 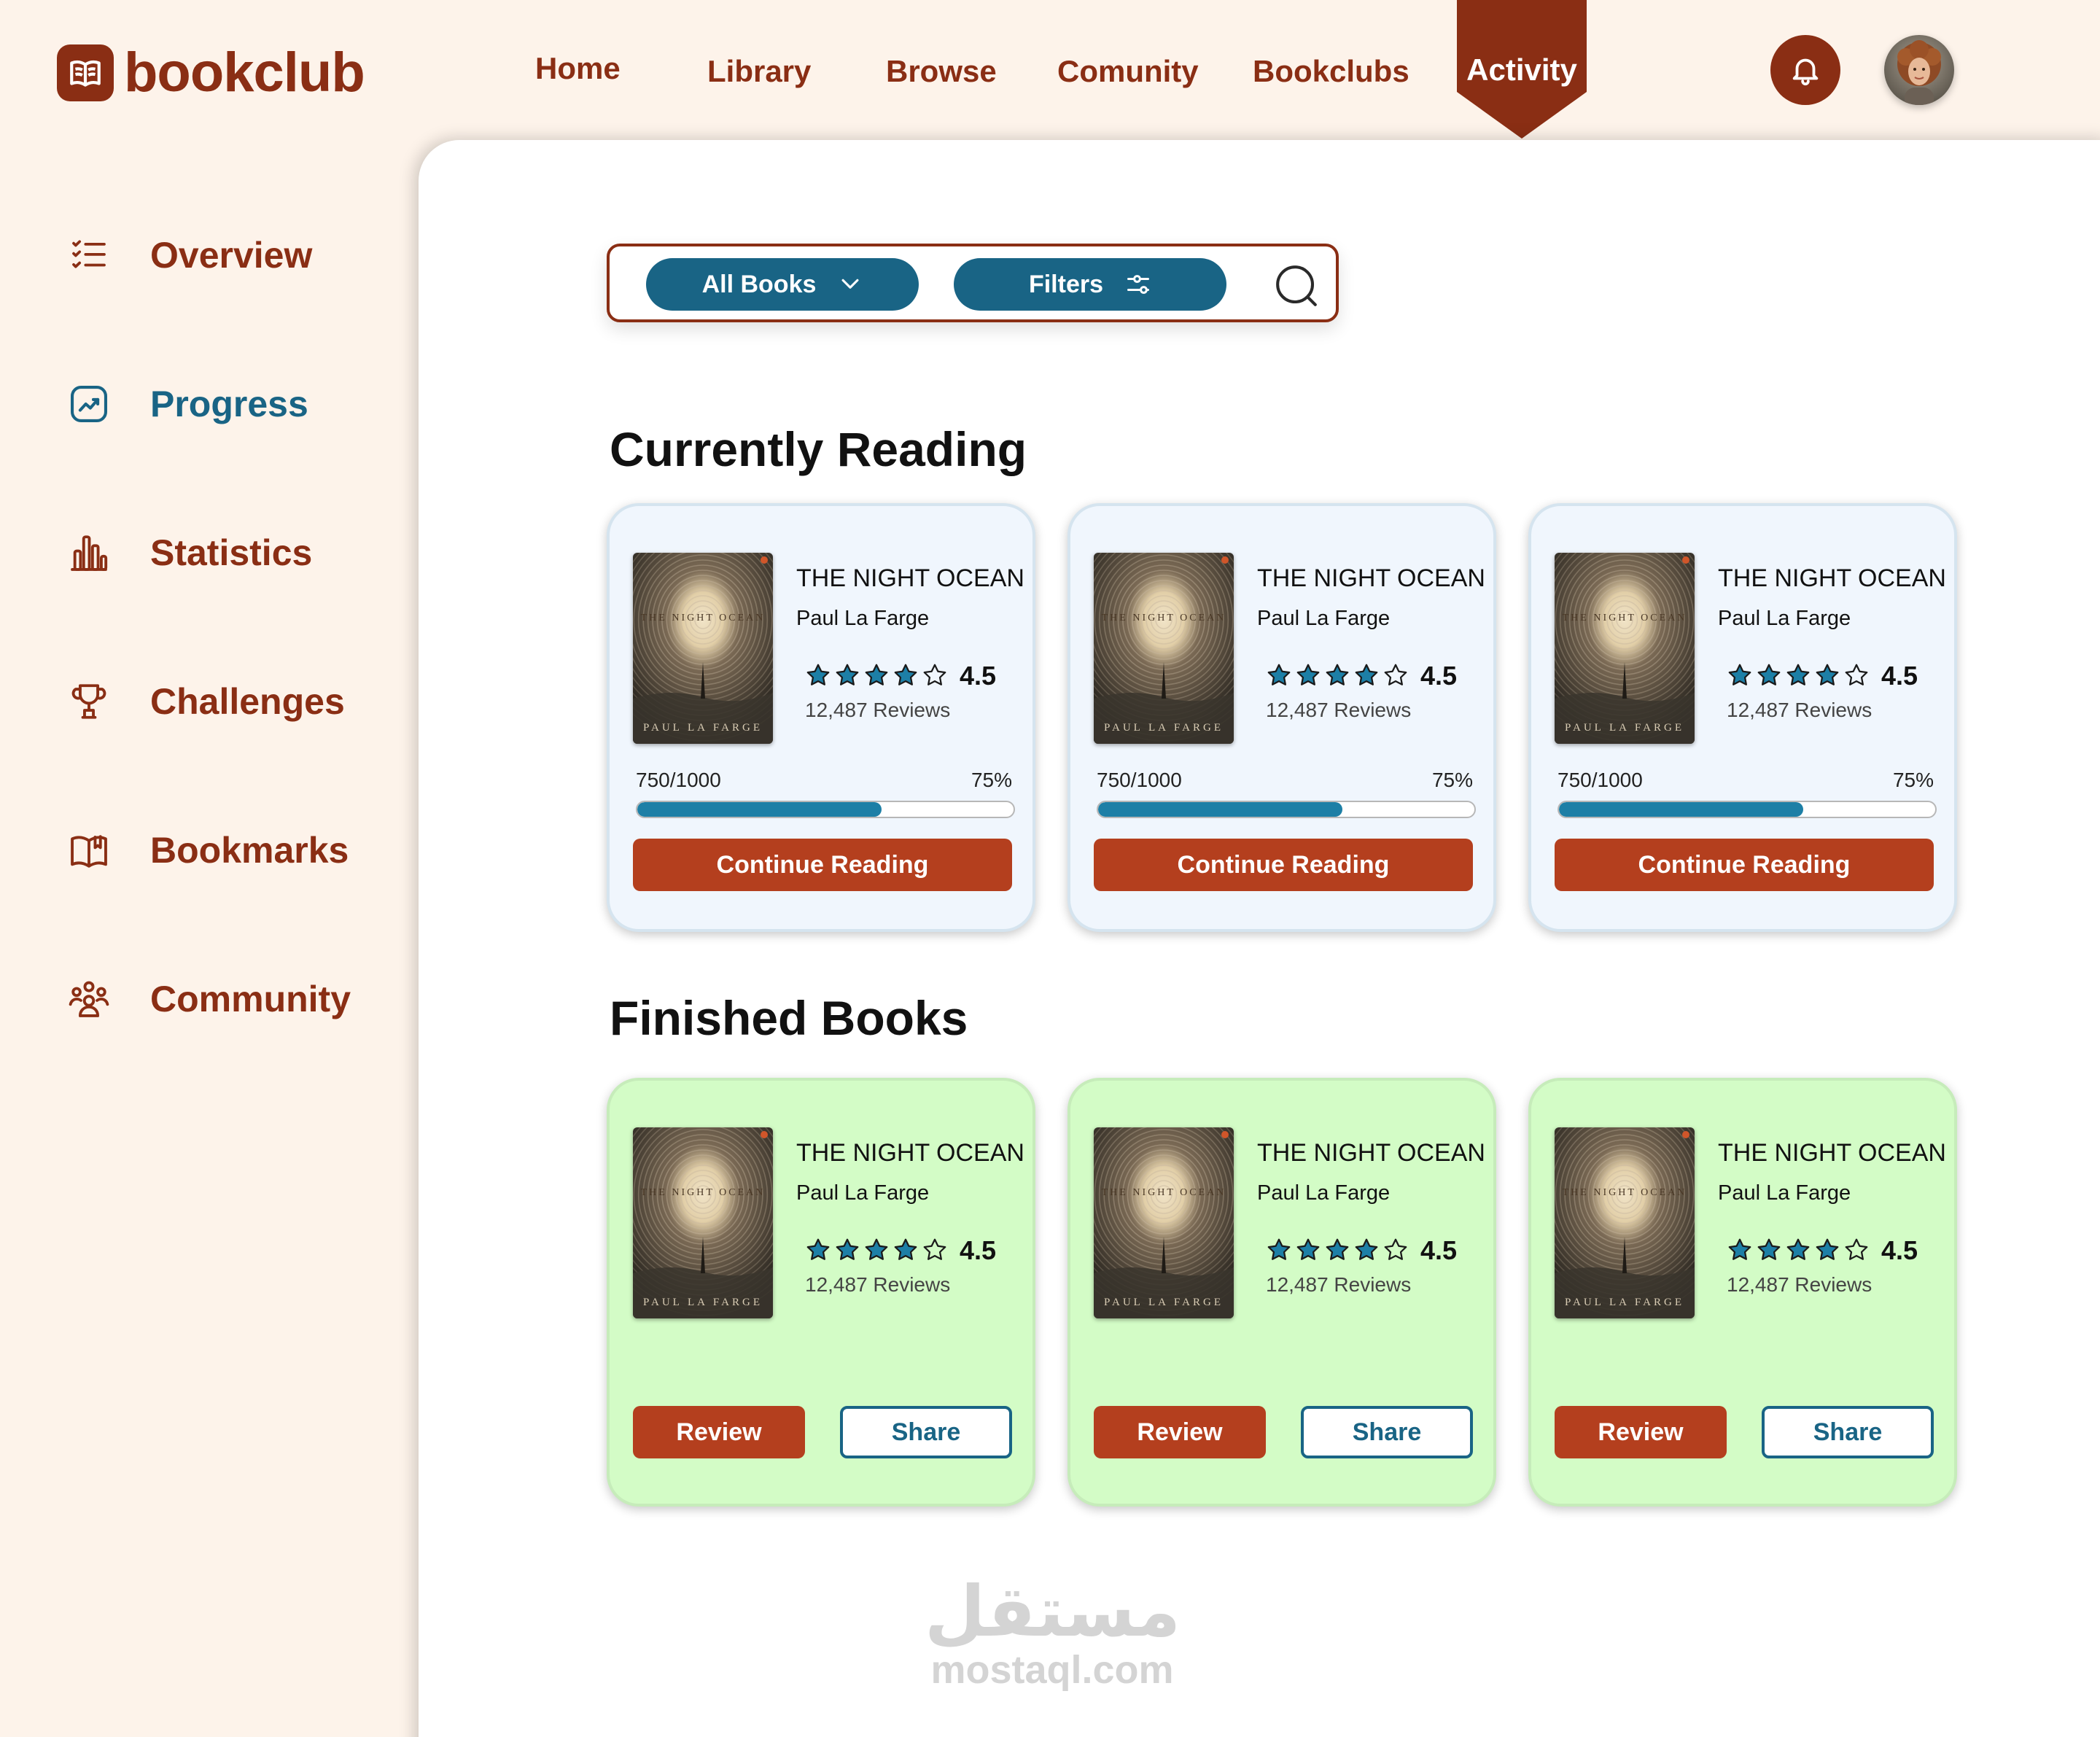 I want to click on nav-bookclubs: Bookclubs, so click(x=1331, y=71).